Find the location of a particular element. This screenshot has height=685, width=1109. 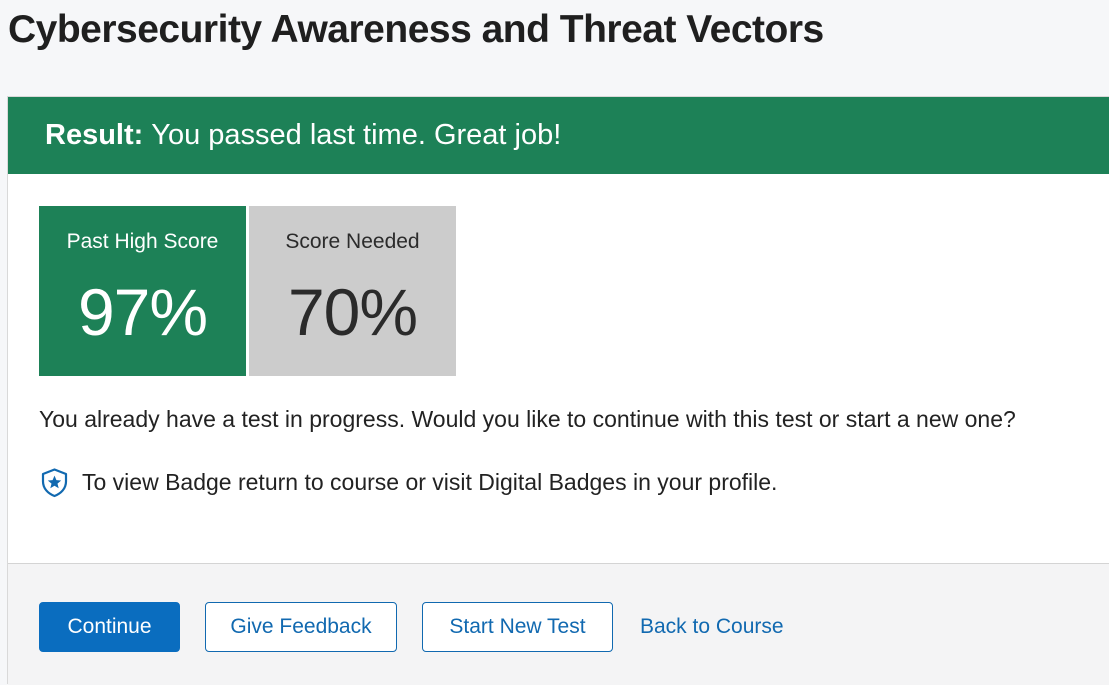

result-banner: Result: You passed last time. Great job! is located at coordinates (558, 135).